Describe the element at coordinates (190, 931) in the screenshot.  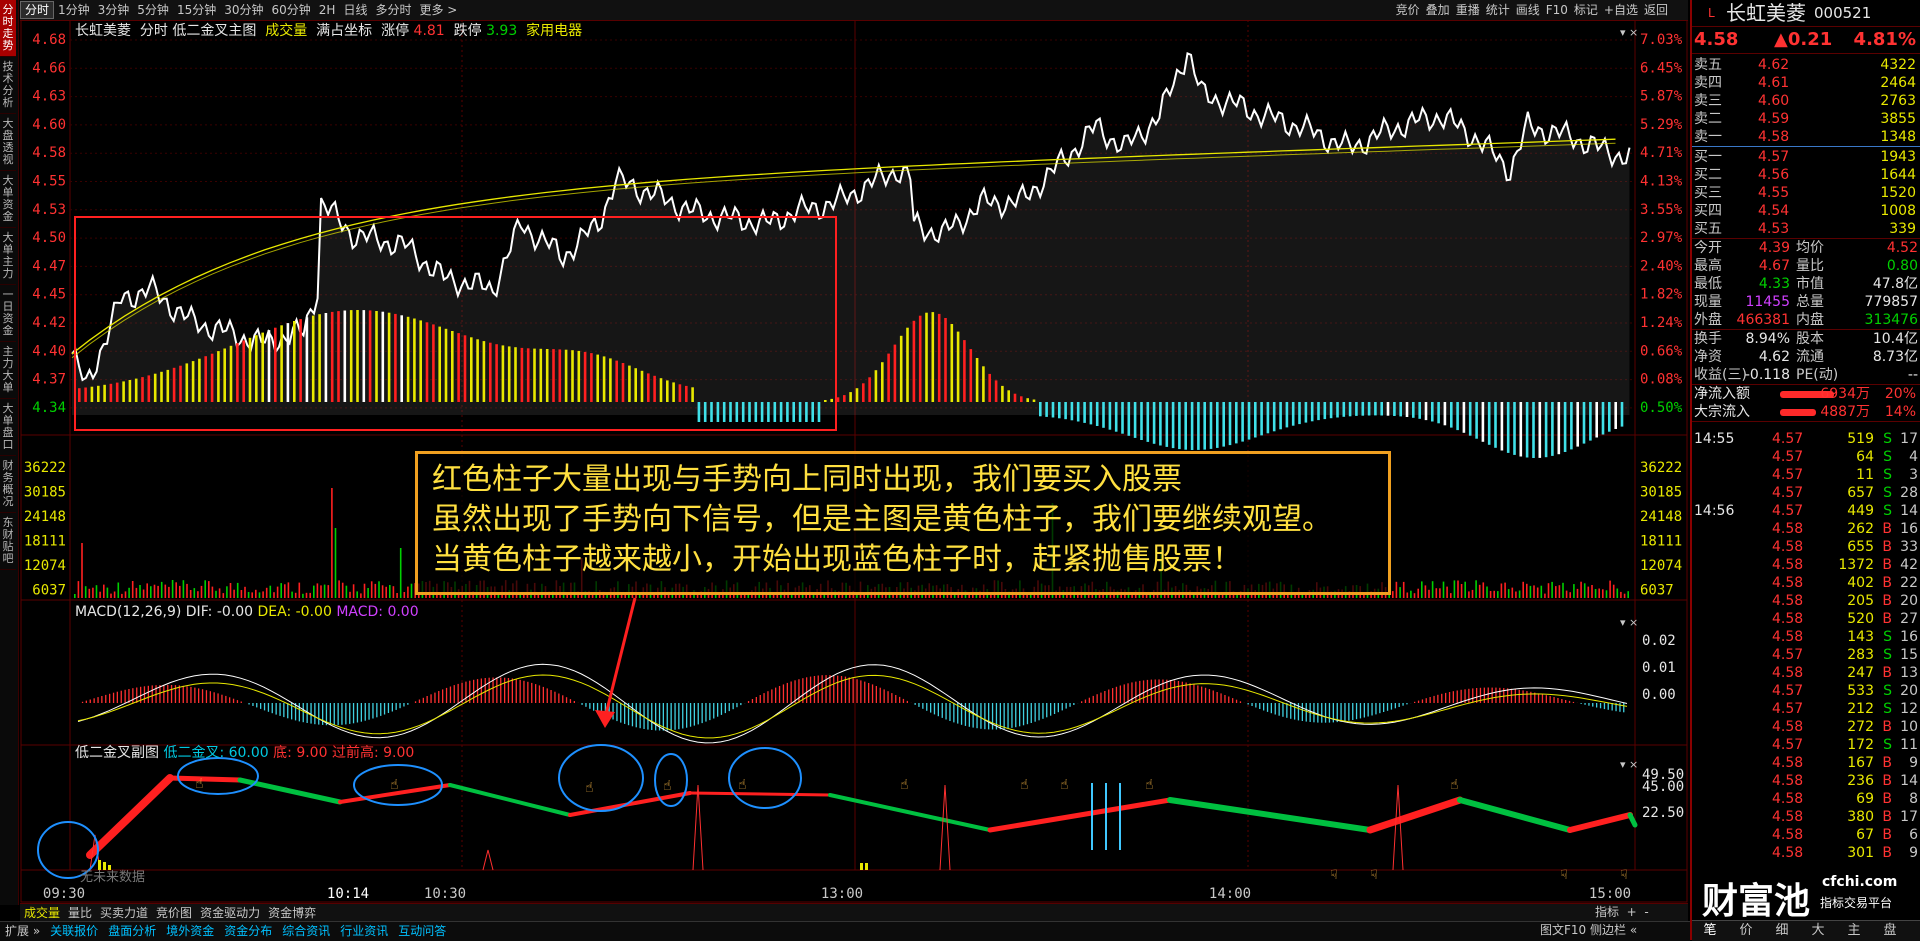
I see `status-tab-3: 境外资金` at that location.